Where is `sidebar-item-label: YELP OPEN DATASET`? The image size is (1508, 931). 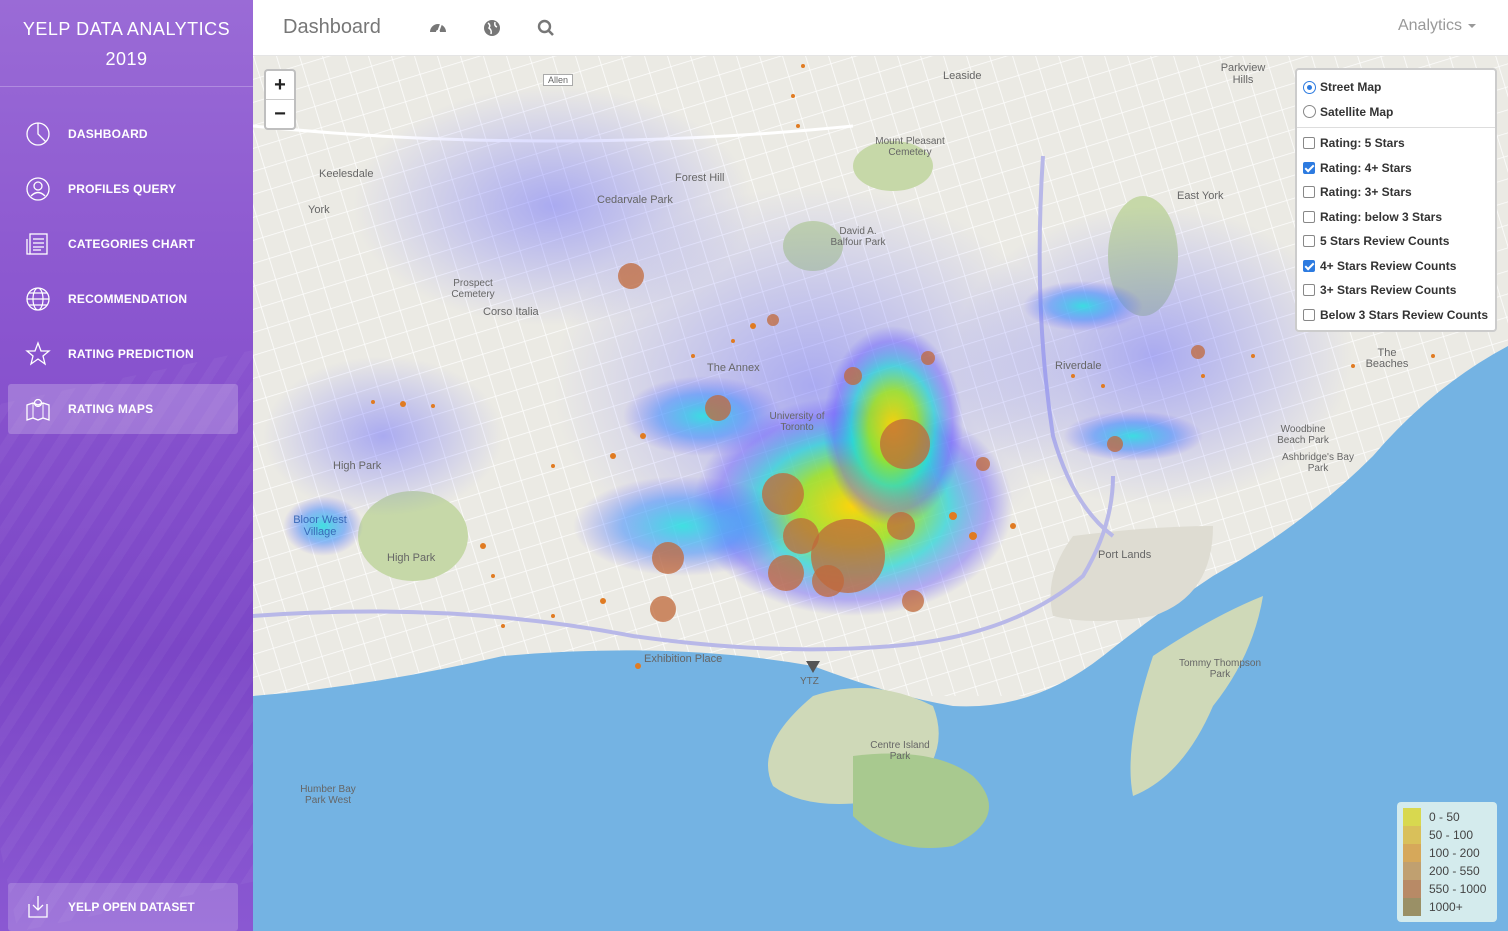 sidebar-item-label: YELP OPEN DATASET is located at coordinates (131, 907).